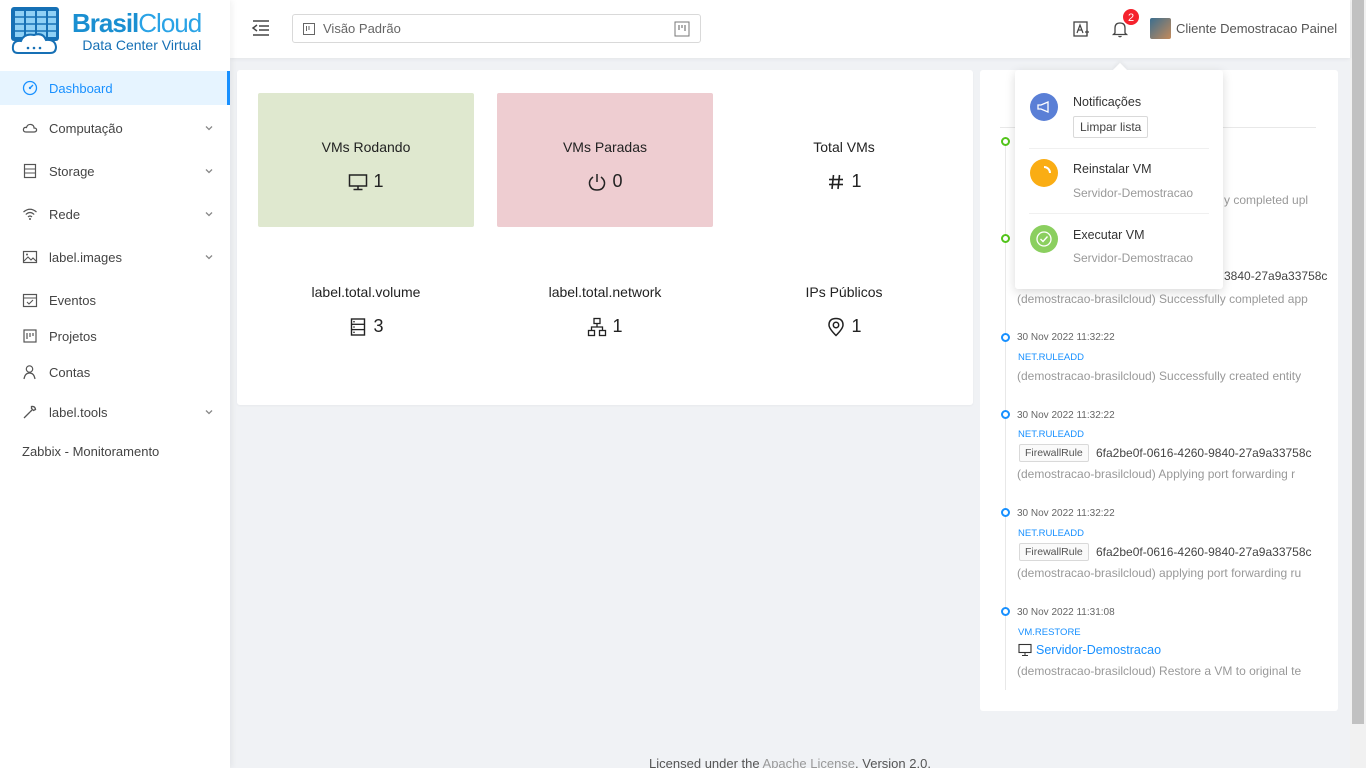  What do you see at coordinates (1049, 632) in the screenshot?
I see `event-type: VM.RESTORE` at bounding box center [1049, 632].